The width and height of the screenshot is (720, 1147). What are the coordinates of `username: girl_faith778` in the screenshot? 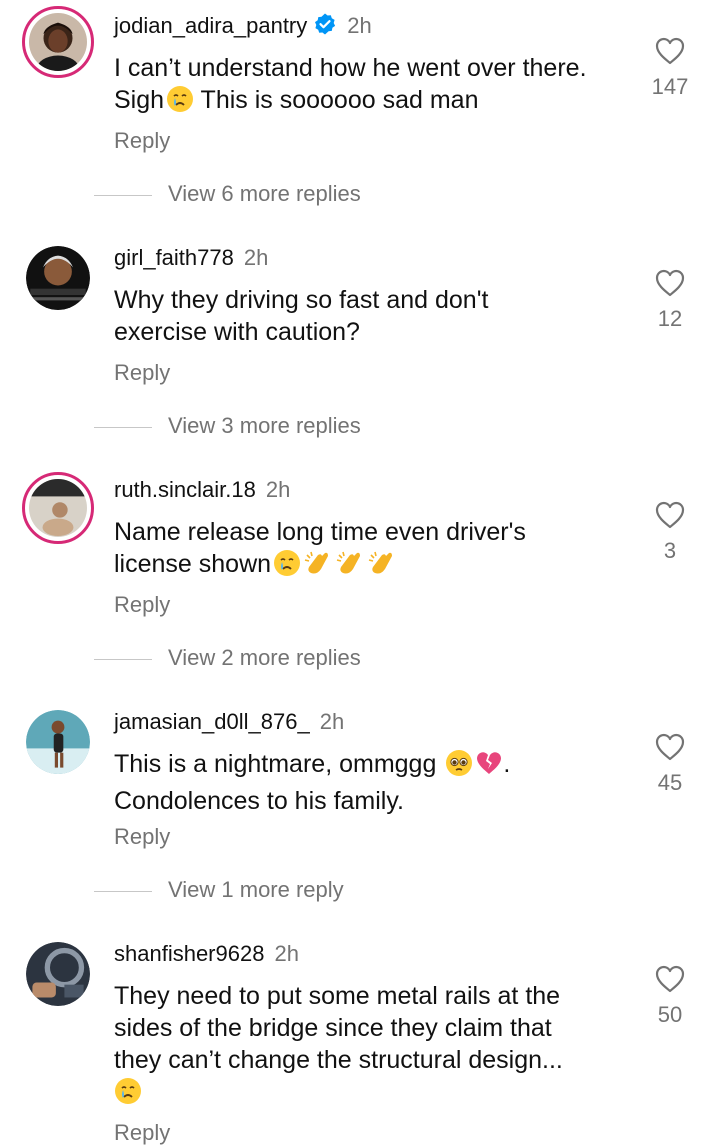 It's located at (174, 257).